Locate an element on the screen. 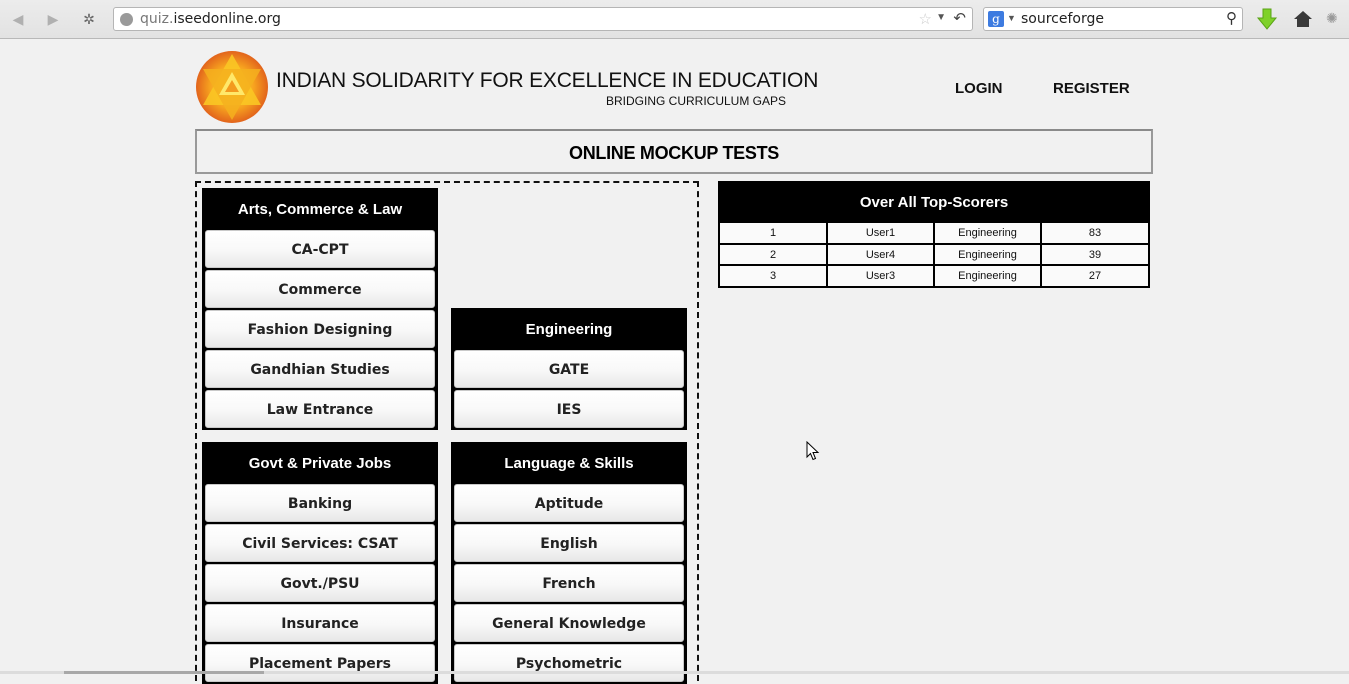 This screenshot has height=684, width=1349. bookmark-star-icon: ☆ is located at coordinates (925, 19).